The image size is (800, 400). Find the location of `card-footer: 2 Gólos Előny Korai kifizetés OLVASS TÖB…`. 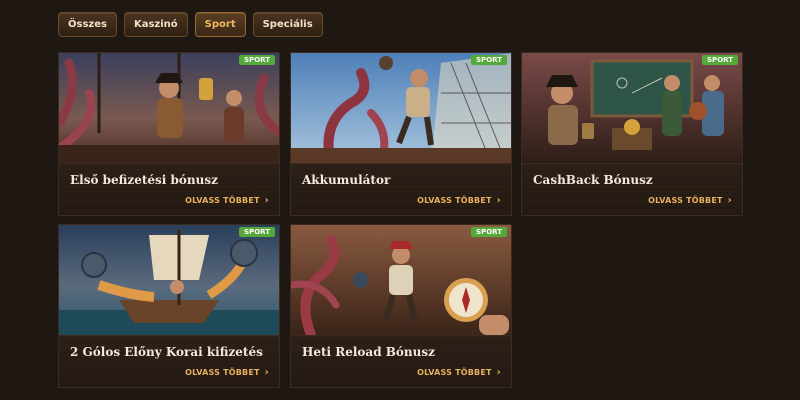

card-footer: 2 Gólos Előny Korai kifizetés OLVASS TÖB… is located at coordinates (169, 361).